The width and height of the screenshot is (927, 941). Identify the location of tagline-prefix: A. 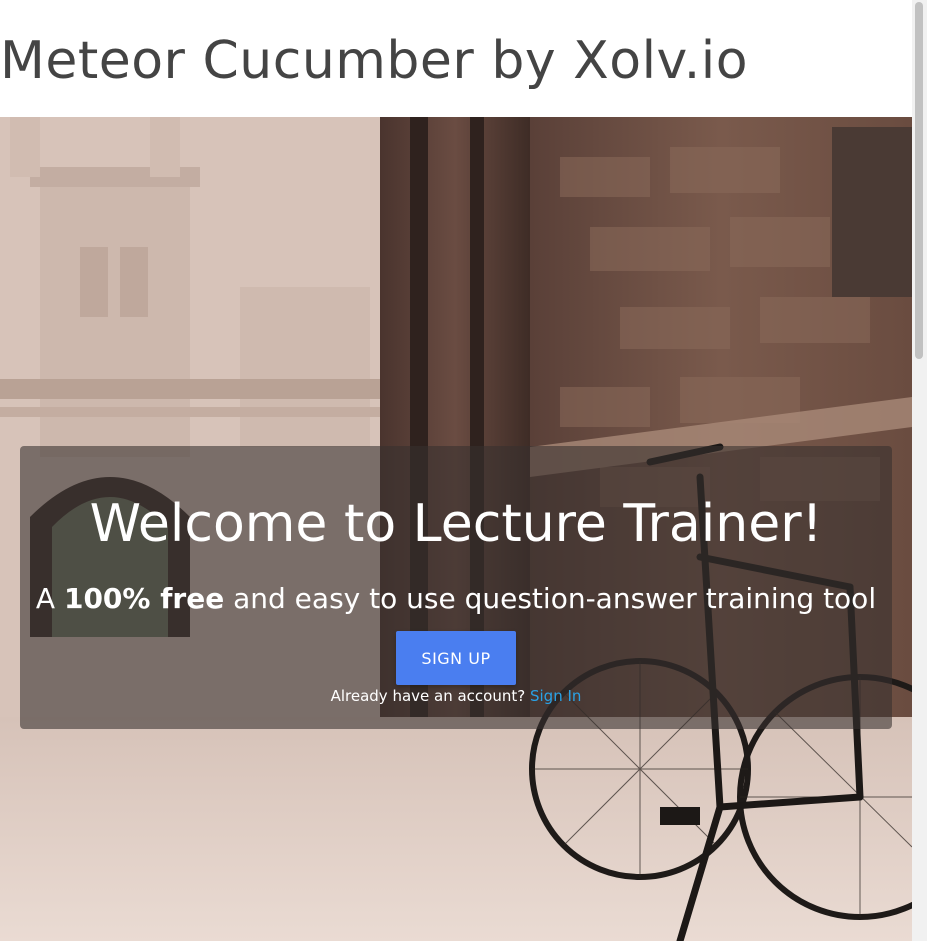
(49, 598).